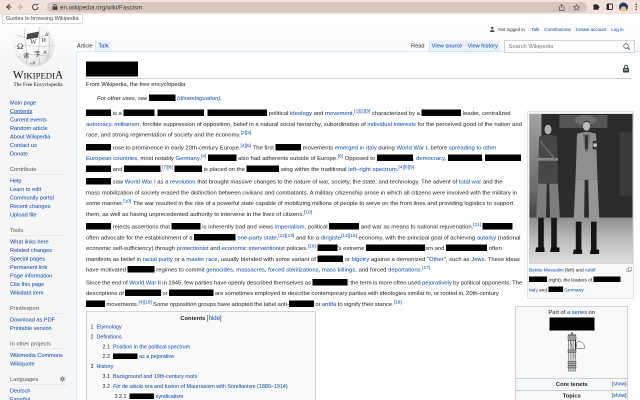 The image size is (640, 400). What do you see at coordinates (20, 46) in the screenshot?
I see `svg-text: Ω` at bounding box center [20, 46].